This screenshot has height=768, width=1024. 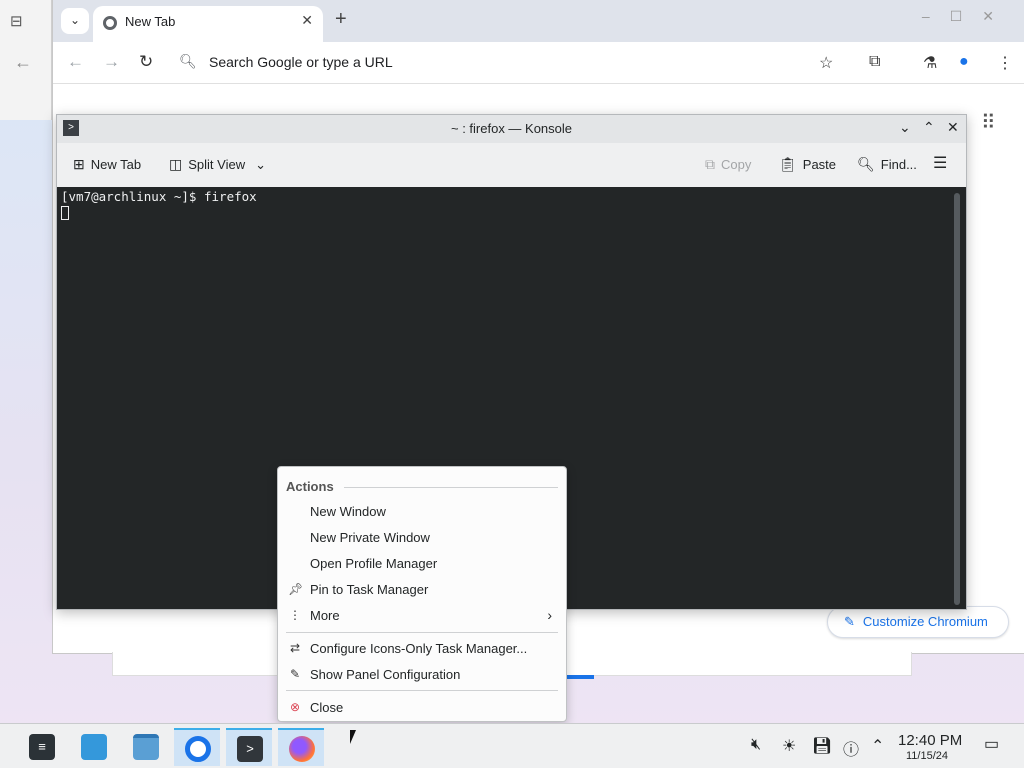 I want to click on volume-muted-icon: 🔇︎, so click(x=756, y=745).